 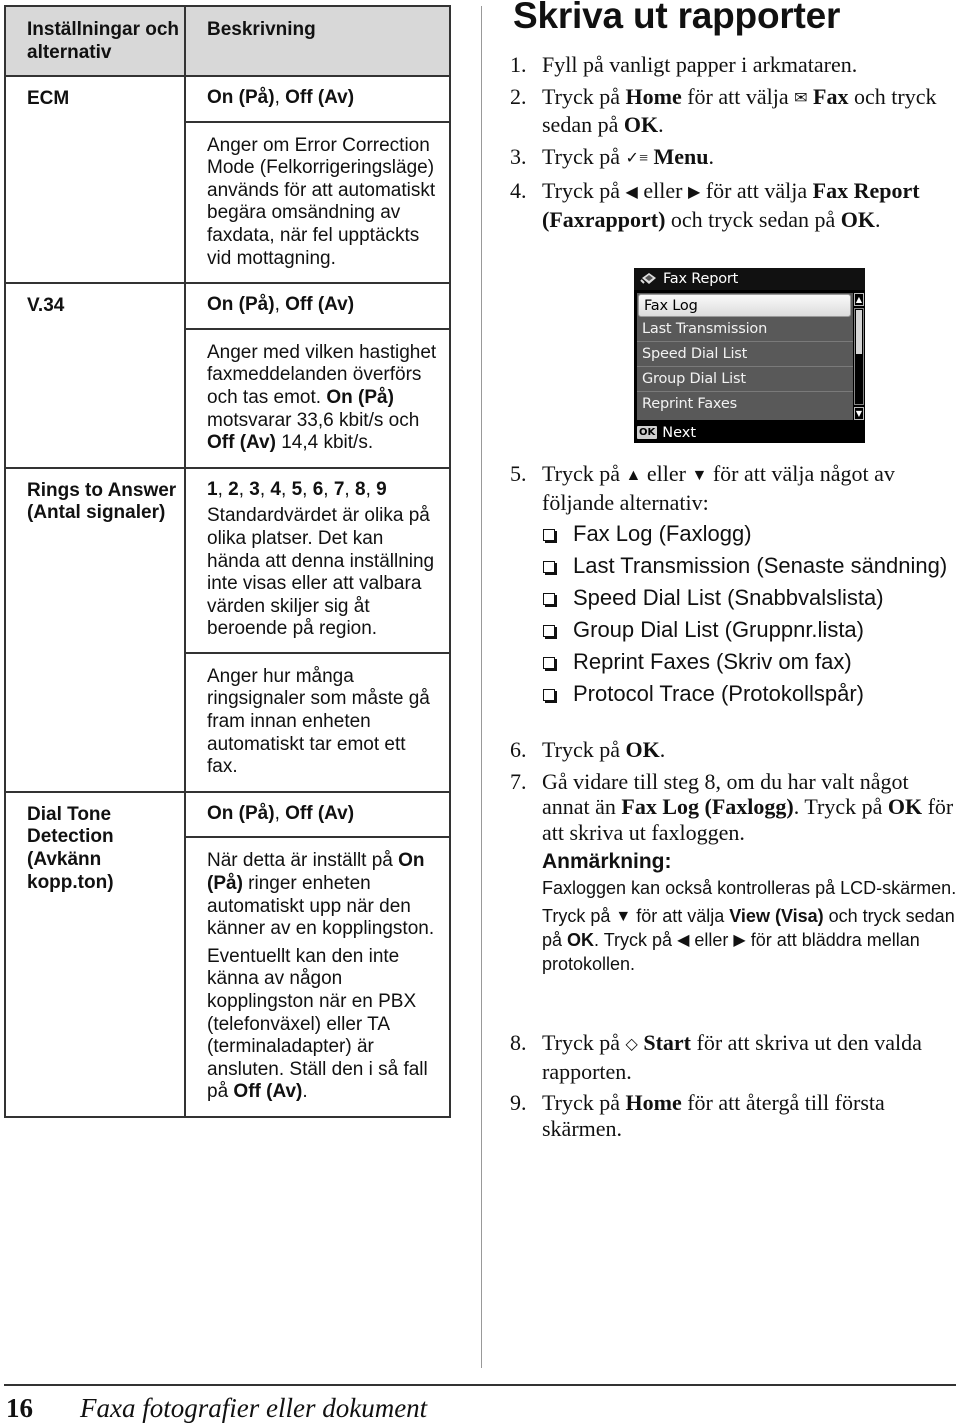 I want to click on bold-text: View (Visa), so click(x=776, y=916).